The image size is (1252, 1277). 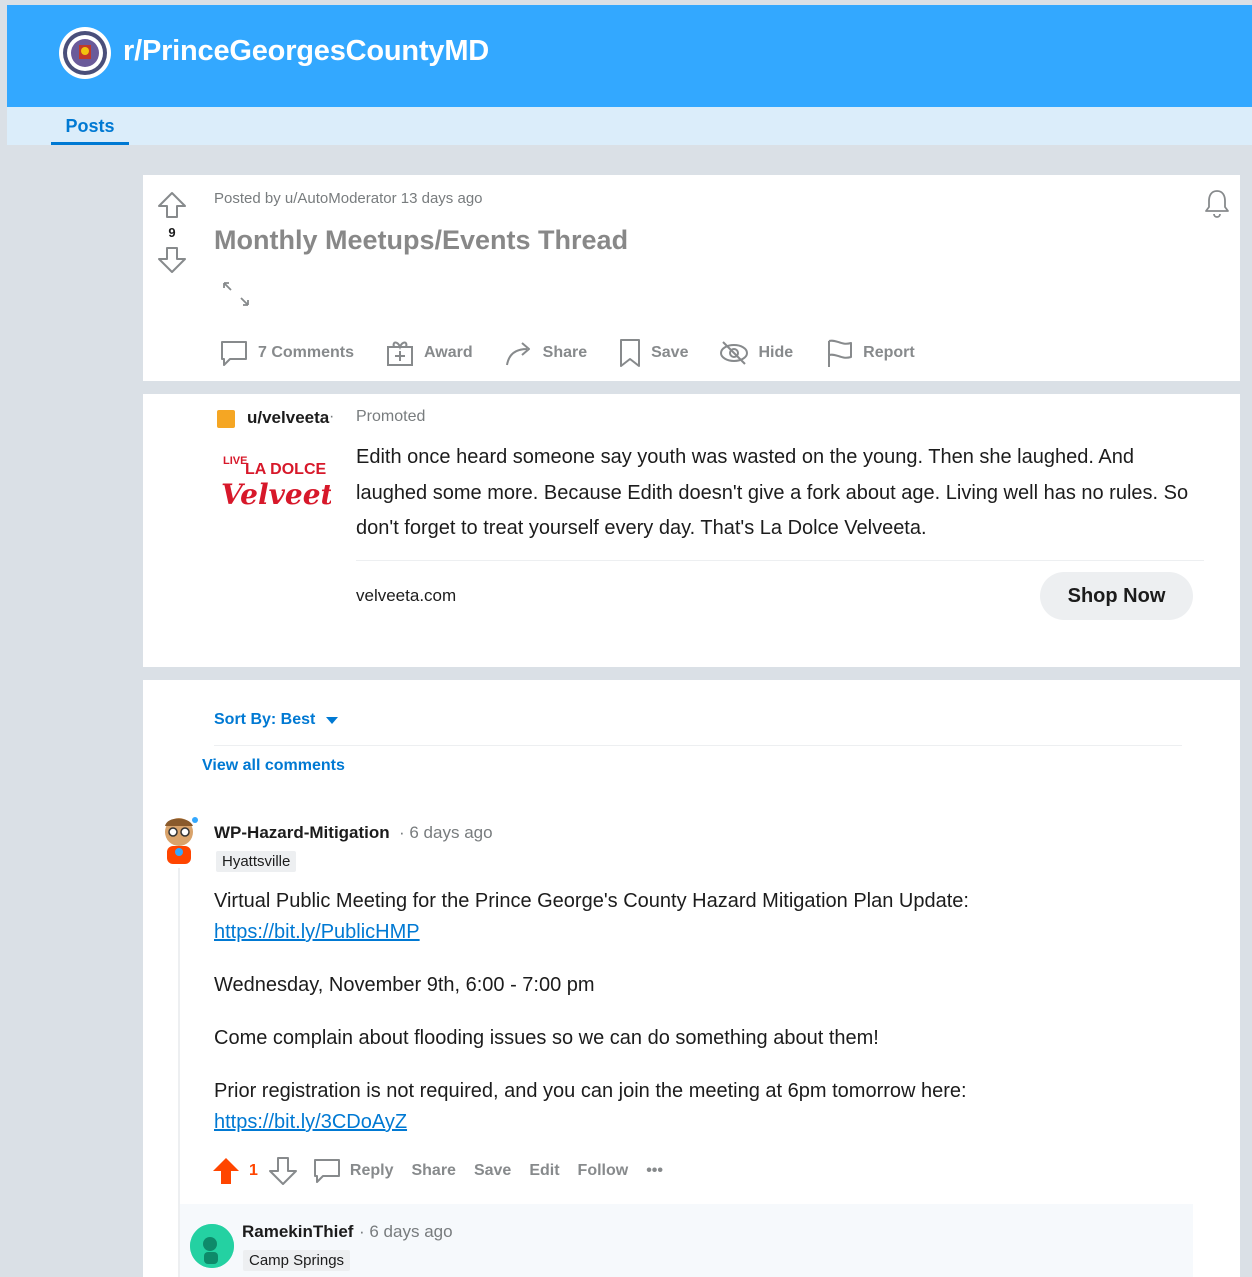 I want to click on follow-button: Follow, so click(x=603, y=1171).